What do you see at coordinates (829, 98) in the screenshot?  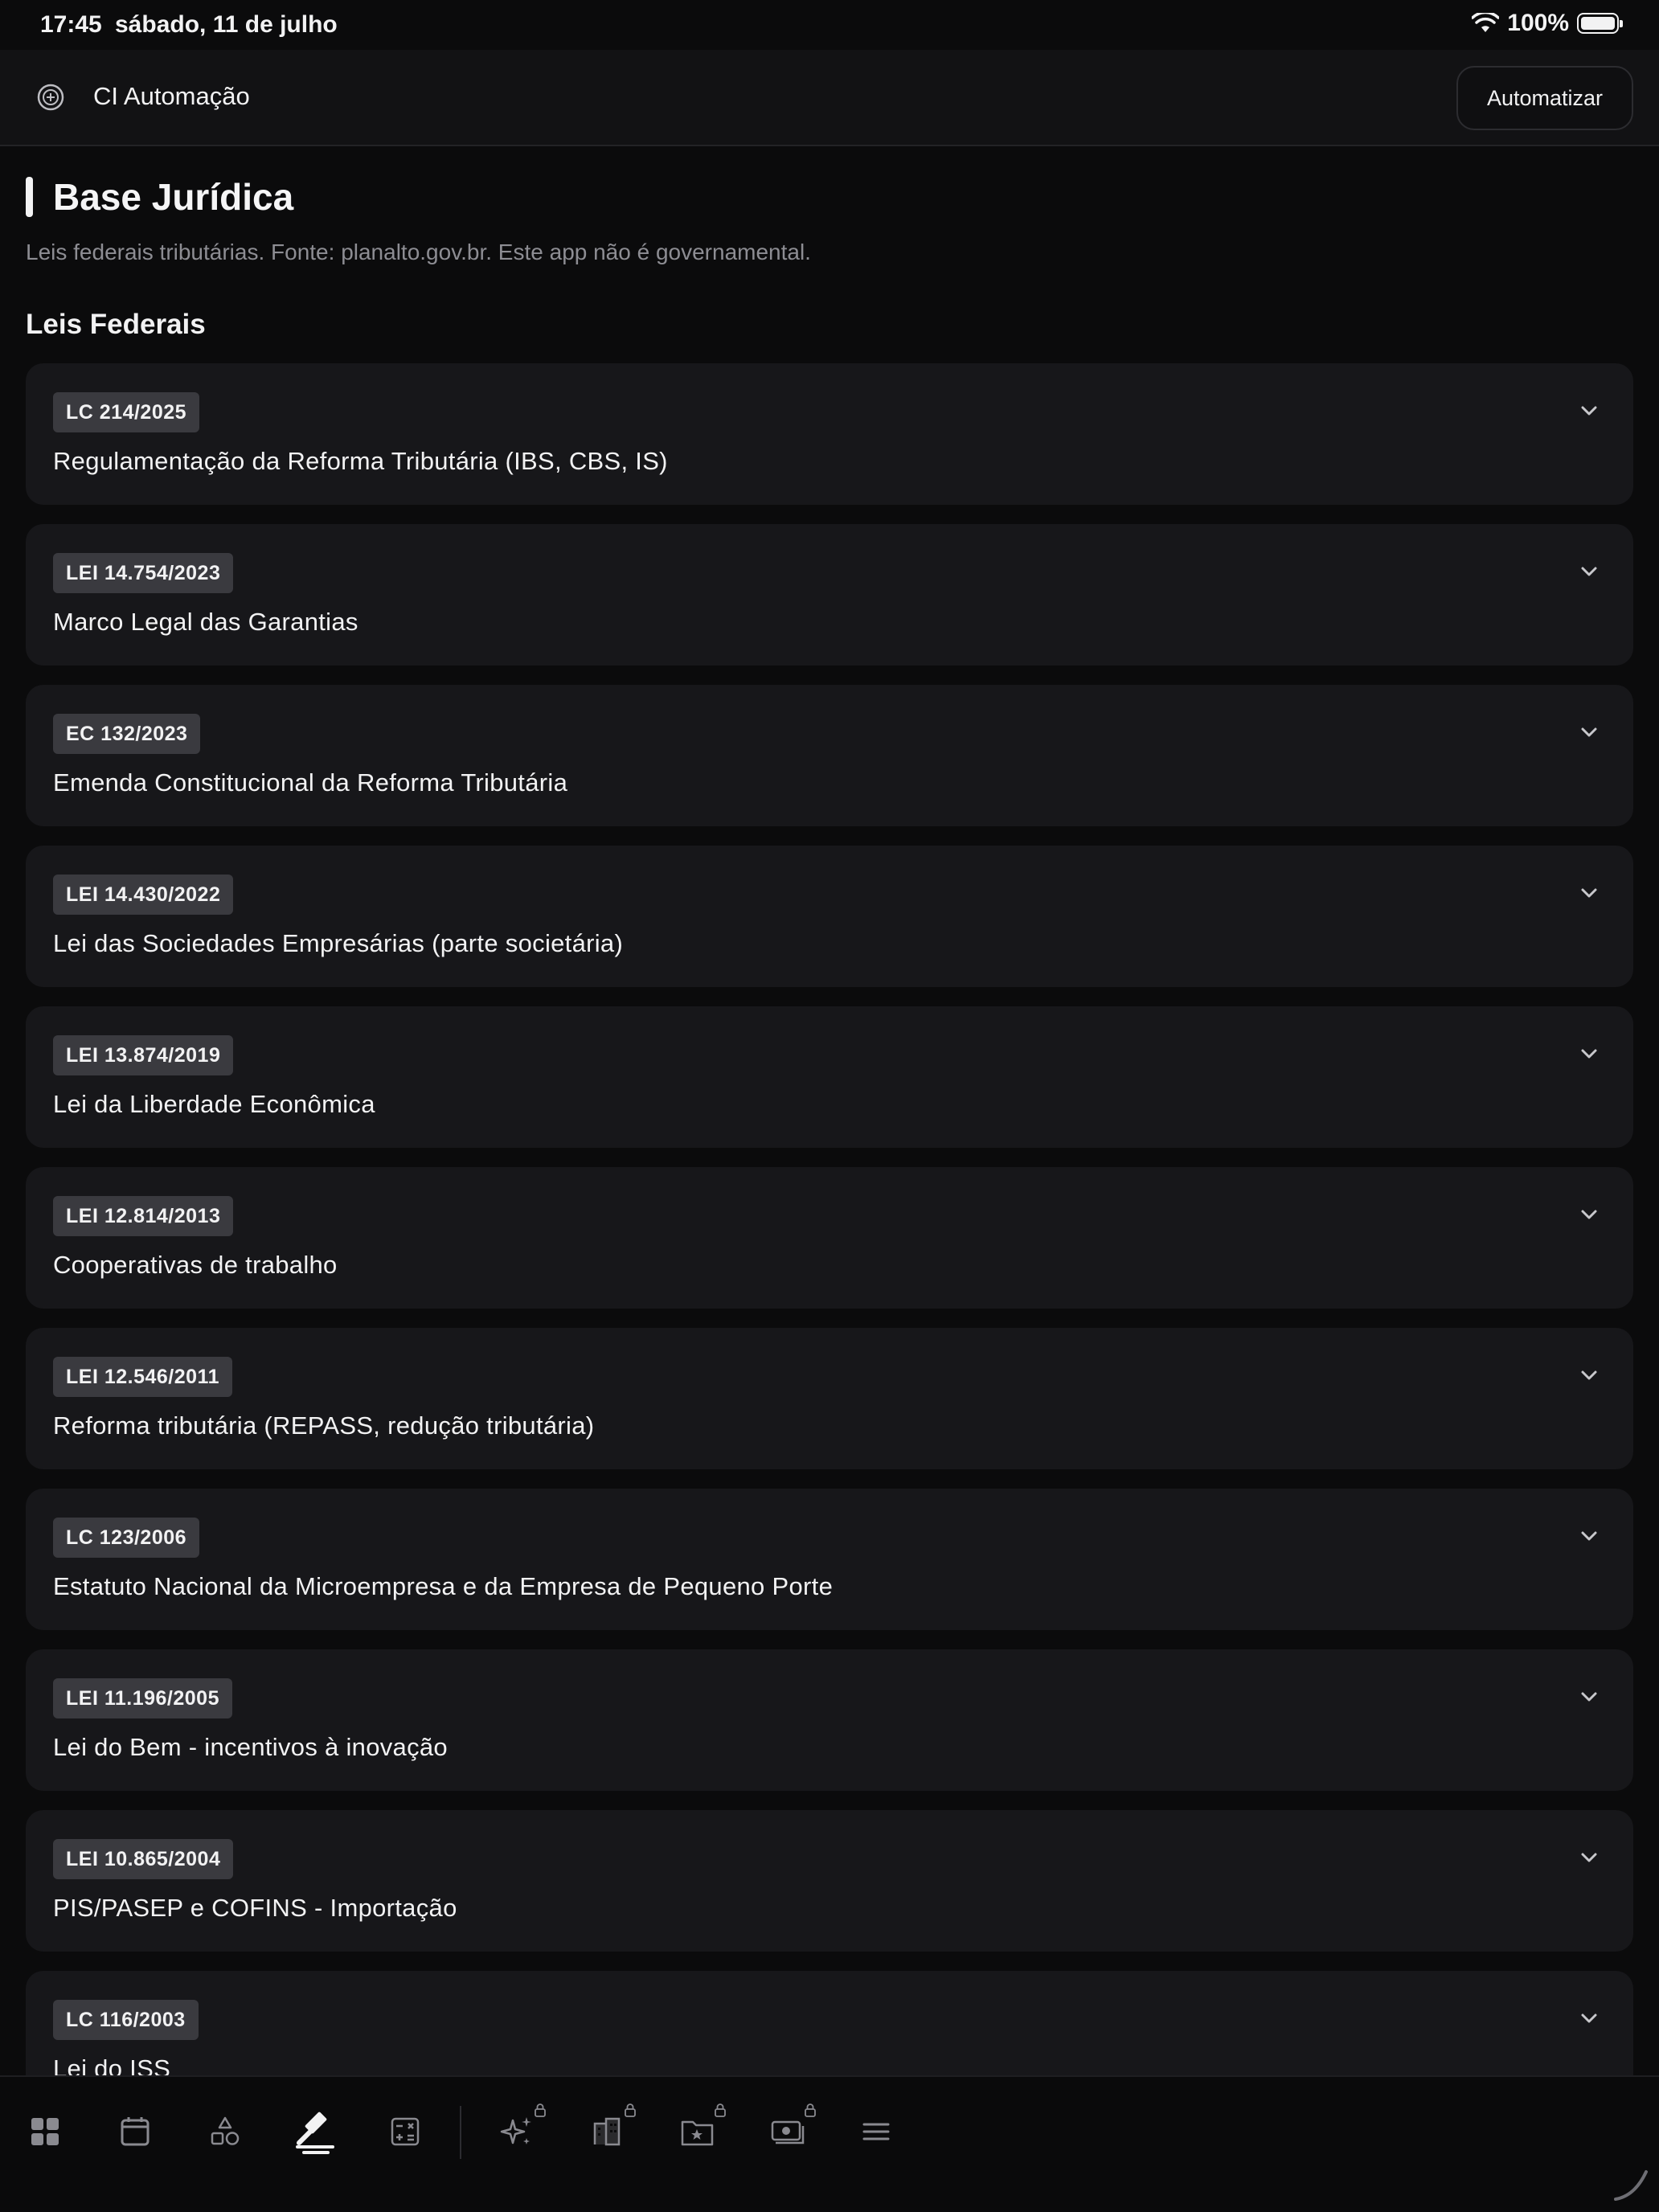 I see `app-header: CI Automação Automatizar` at bounding box center [829, 98].